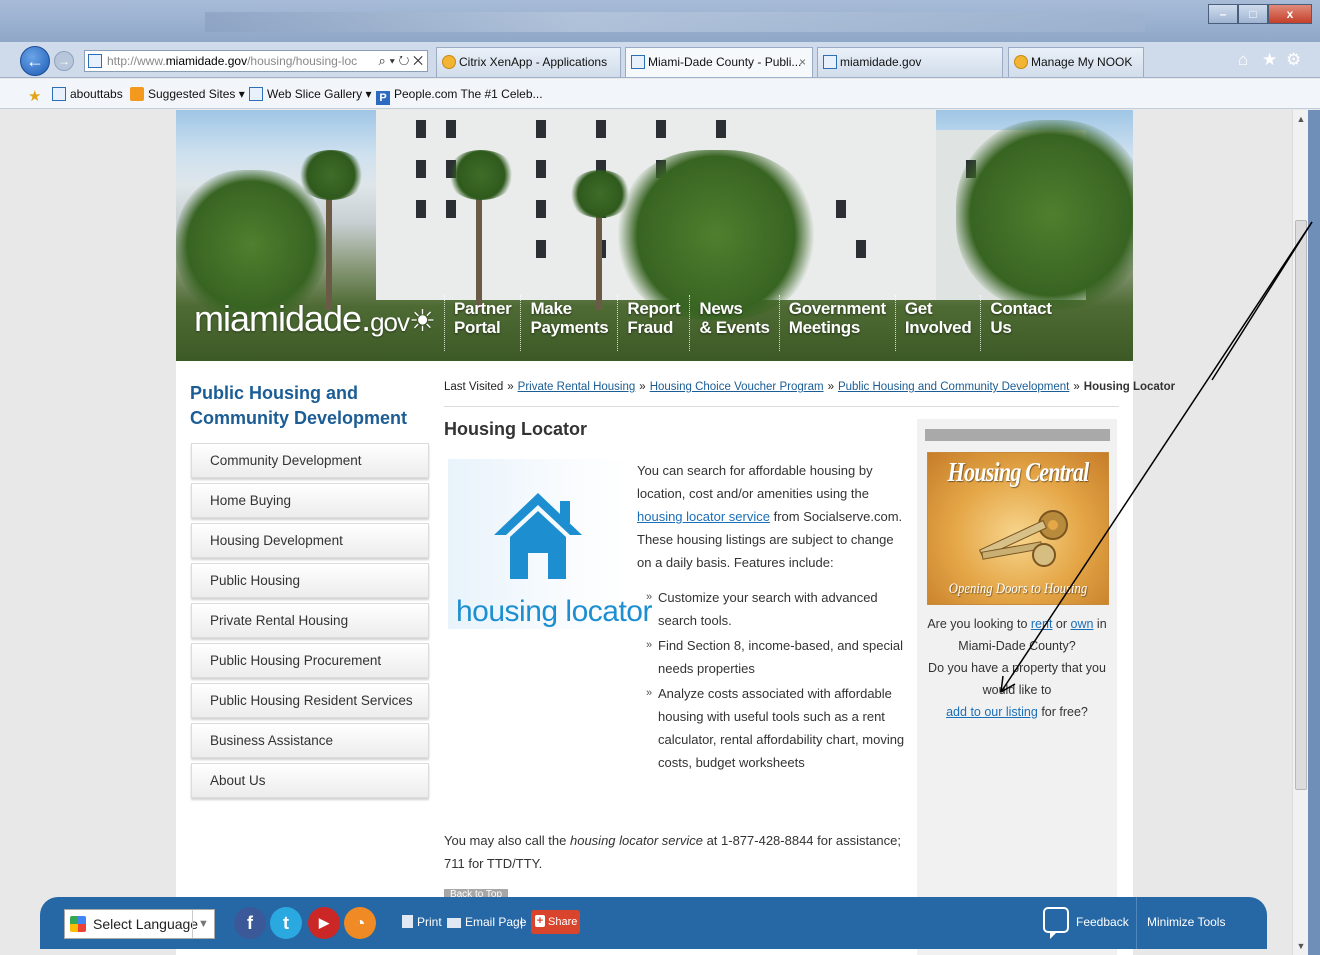 Image resolution: width=1320 pixels, height=955 pixels. What do you see at coordinates (1269, 60) in the screenshot?
I see `favorites-icon: ★` at bounding box center [1269, 60].